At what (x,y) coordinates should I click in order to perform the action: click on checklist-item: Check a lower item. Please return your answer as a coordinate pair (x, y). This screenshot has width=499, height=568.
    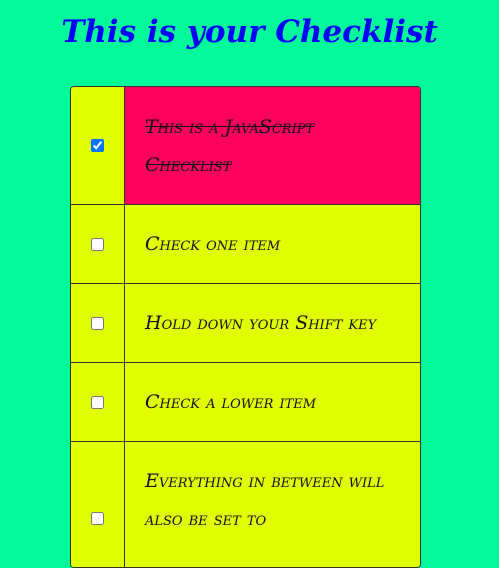
    Looking at the image, I should click on (245, 402).